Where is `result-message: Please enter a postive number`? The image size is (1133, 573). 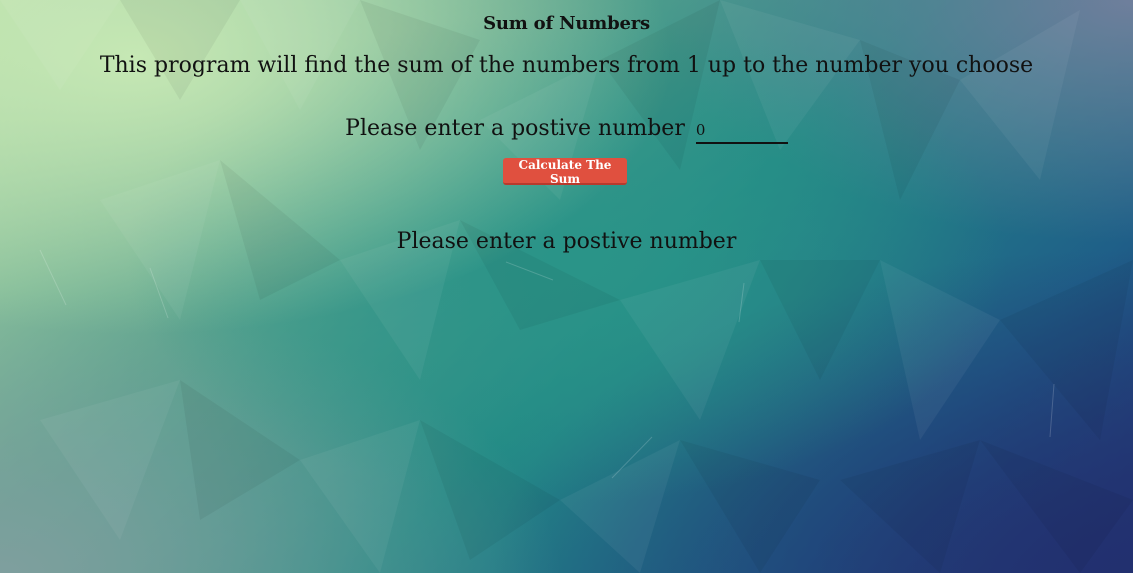 result-message: Please enter a postive number is located at coordinates (566, 241).